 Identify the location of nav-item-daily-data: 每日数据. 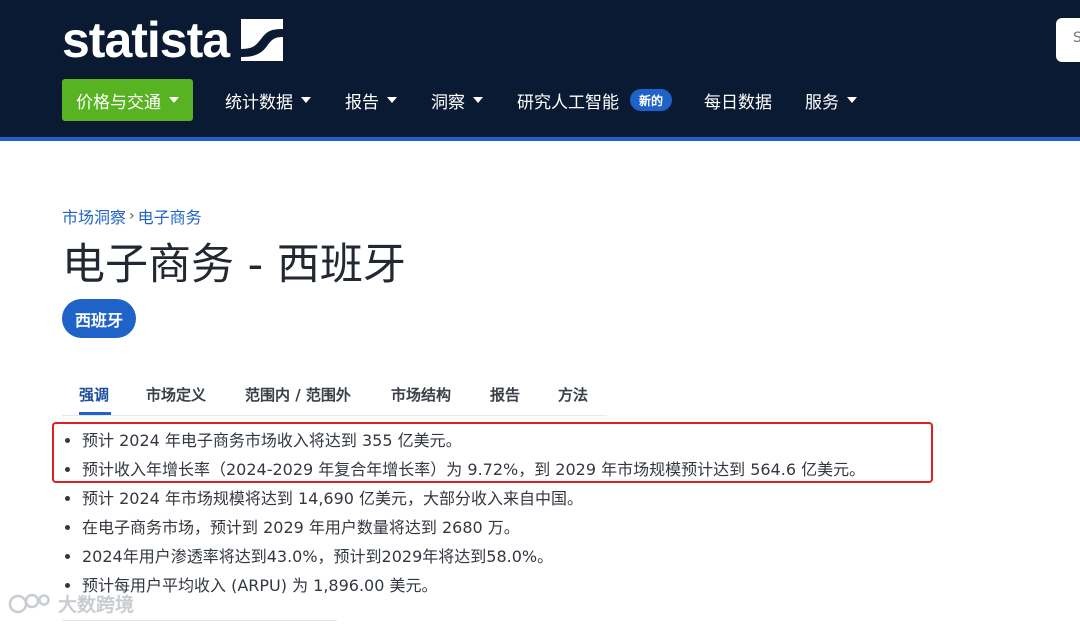
(738, 100).